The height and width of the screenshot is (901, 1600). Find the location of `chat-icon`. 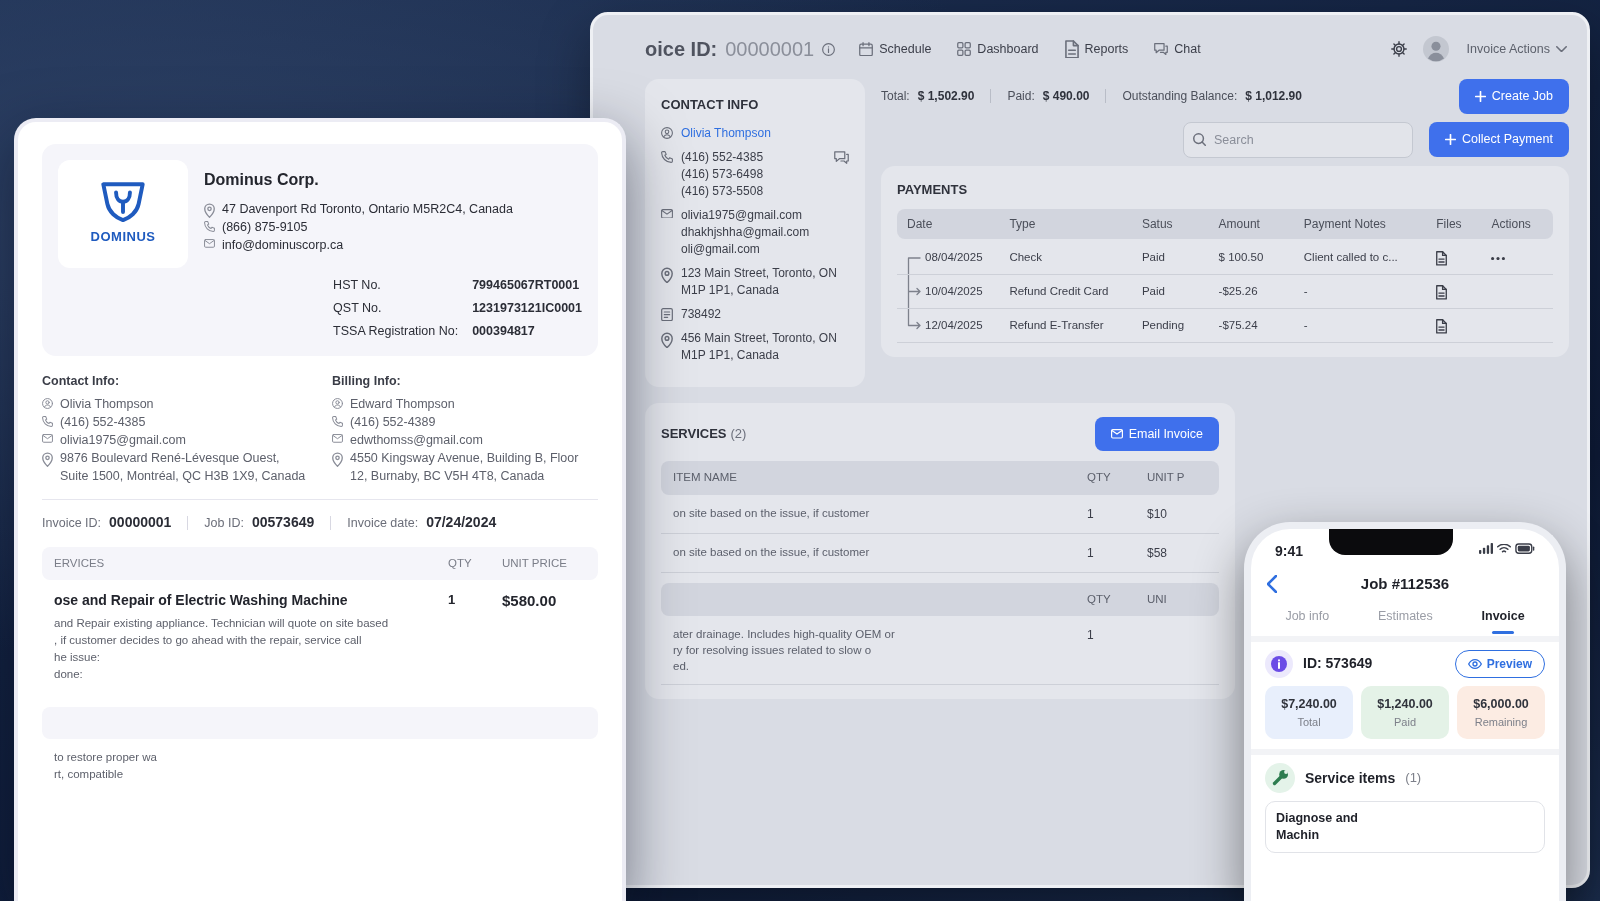

chat-icon is located at coordinates (1161, 49).